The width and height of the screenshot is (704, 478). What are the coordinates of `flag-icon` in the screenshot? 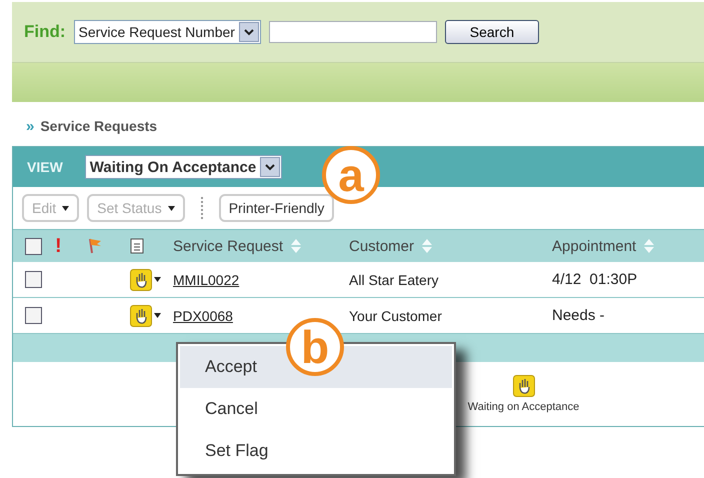 It's located at (95, 246).